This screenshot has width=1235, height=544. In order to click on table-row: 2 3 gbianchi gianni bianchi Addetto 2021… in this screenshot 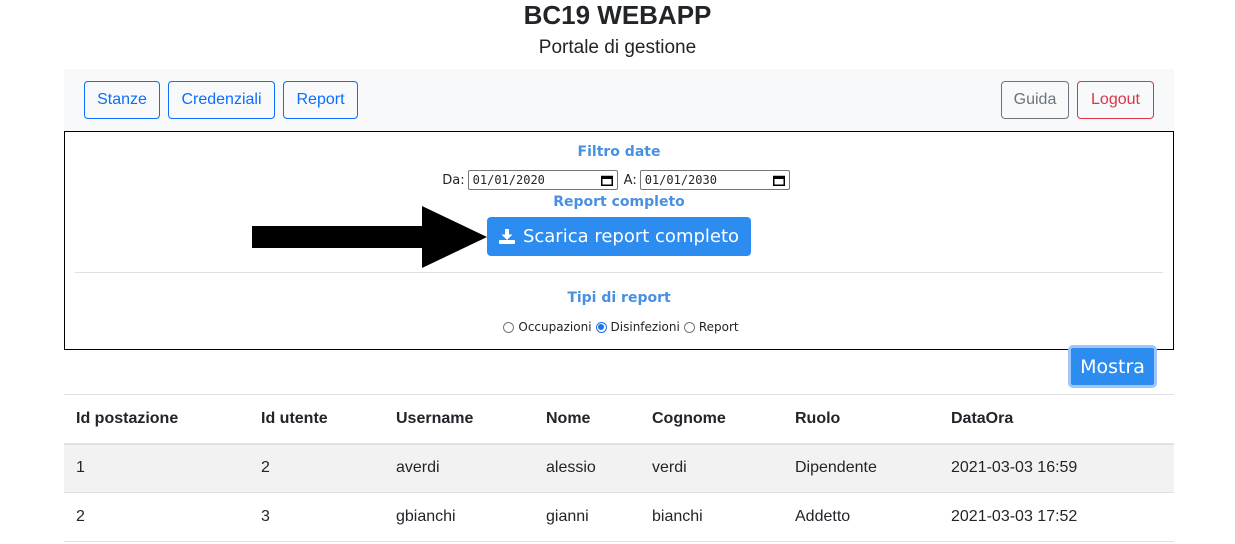, I will do `click(619, 517)`.